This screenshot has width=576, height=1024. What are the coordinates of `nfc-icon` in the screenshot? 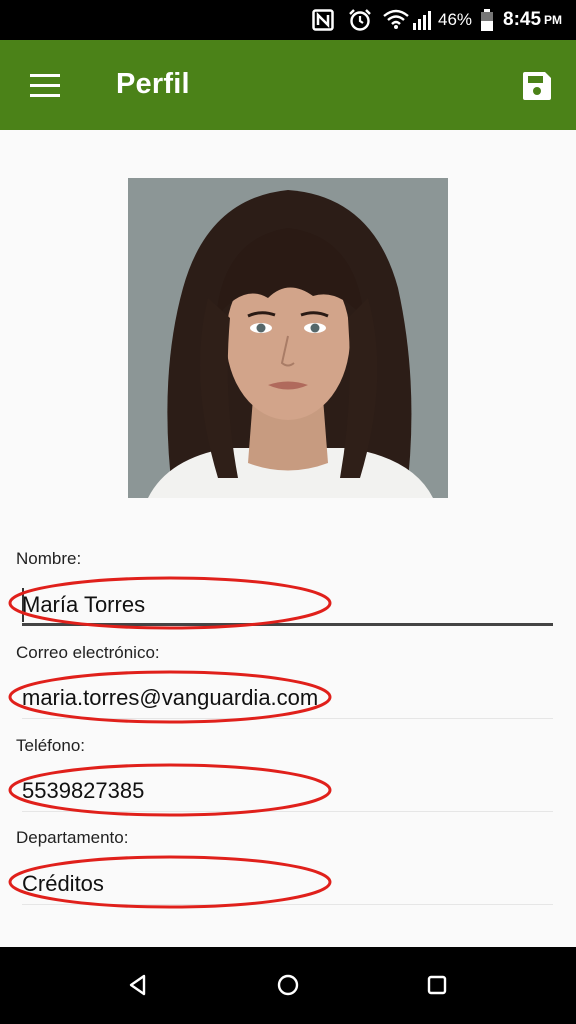 It's located at (323, 20).